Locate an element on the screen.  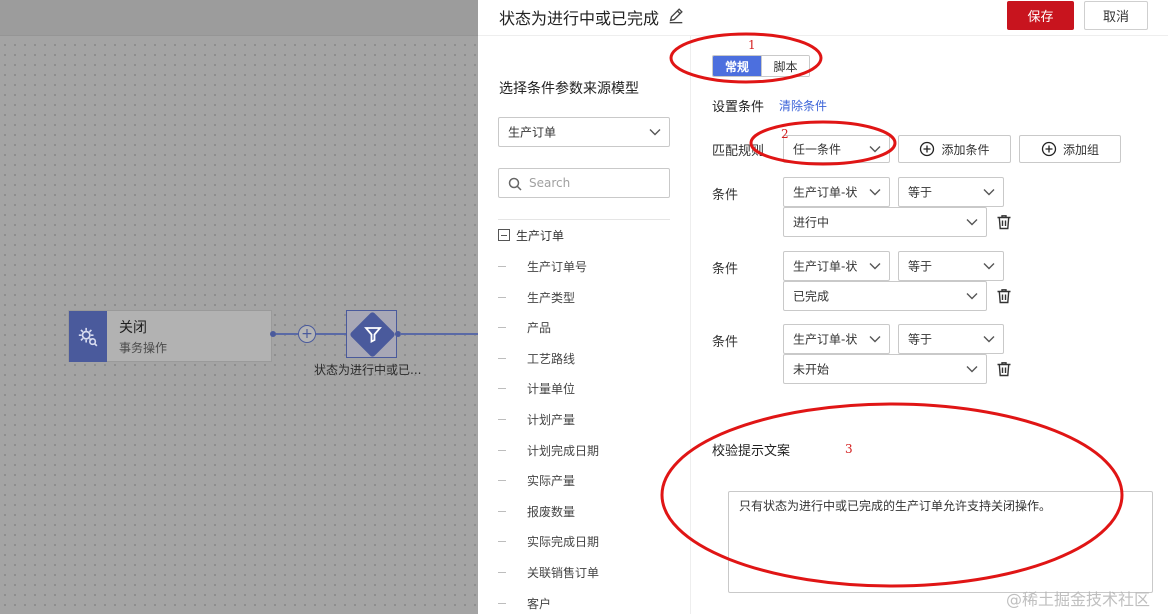
cancel-button: 取消 is located at coordinates (1116, 15).